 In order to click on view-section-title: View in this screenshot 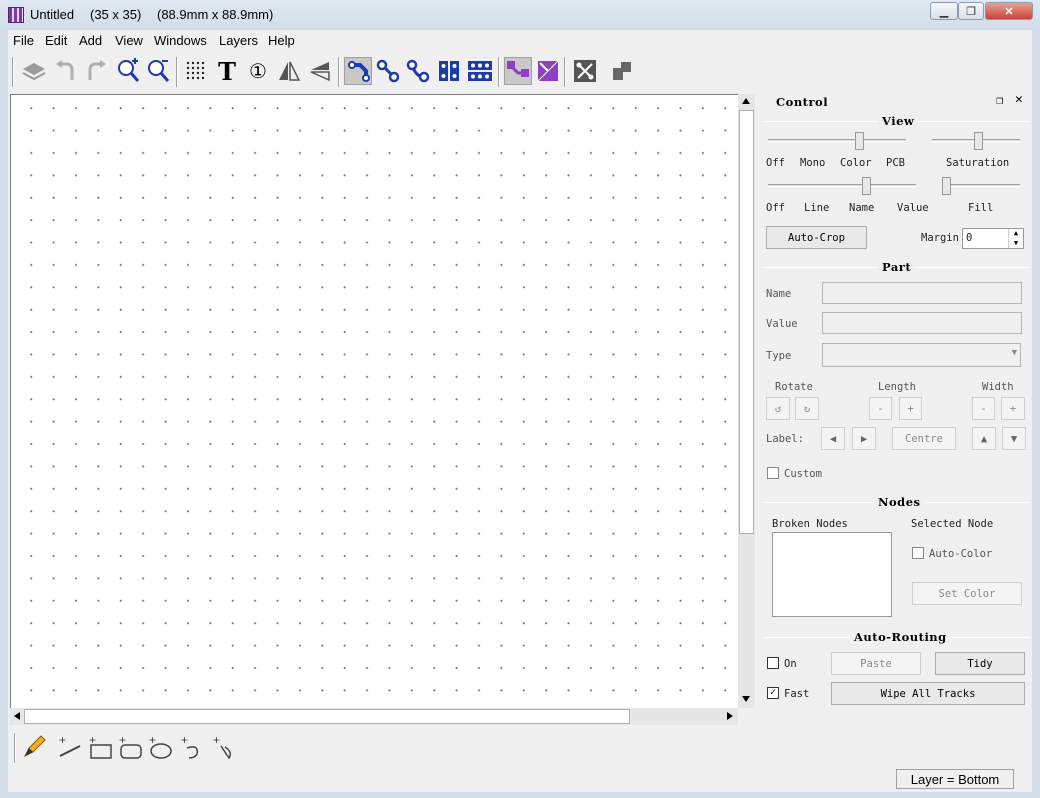, I will do `click(898, 121)`.